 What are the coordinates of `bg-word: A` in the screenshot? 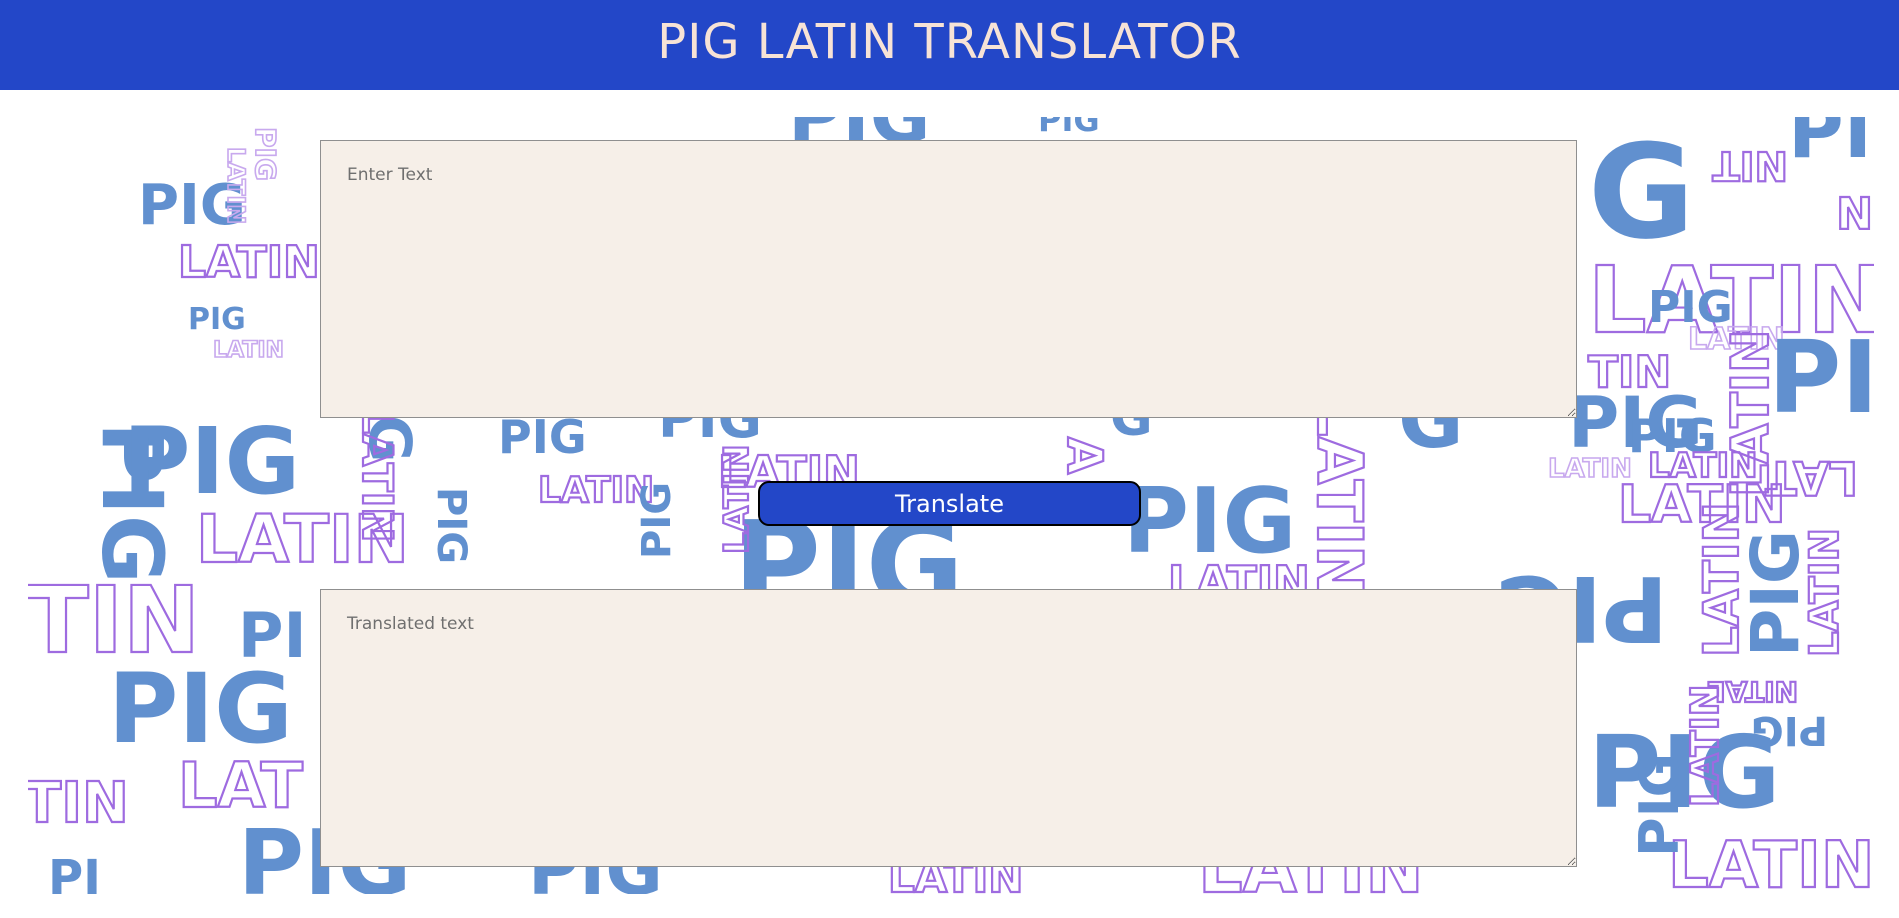 It's located at (1084, 455).